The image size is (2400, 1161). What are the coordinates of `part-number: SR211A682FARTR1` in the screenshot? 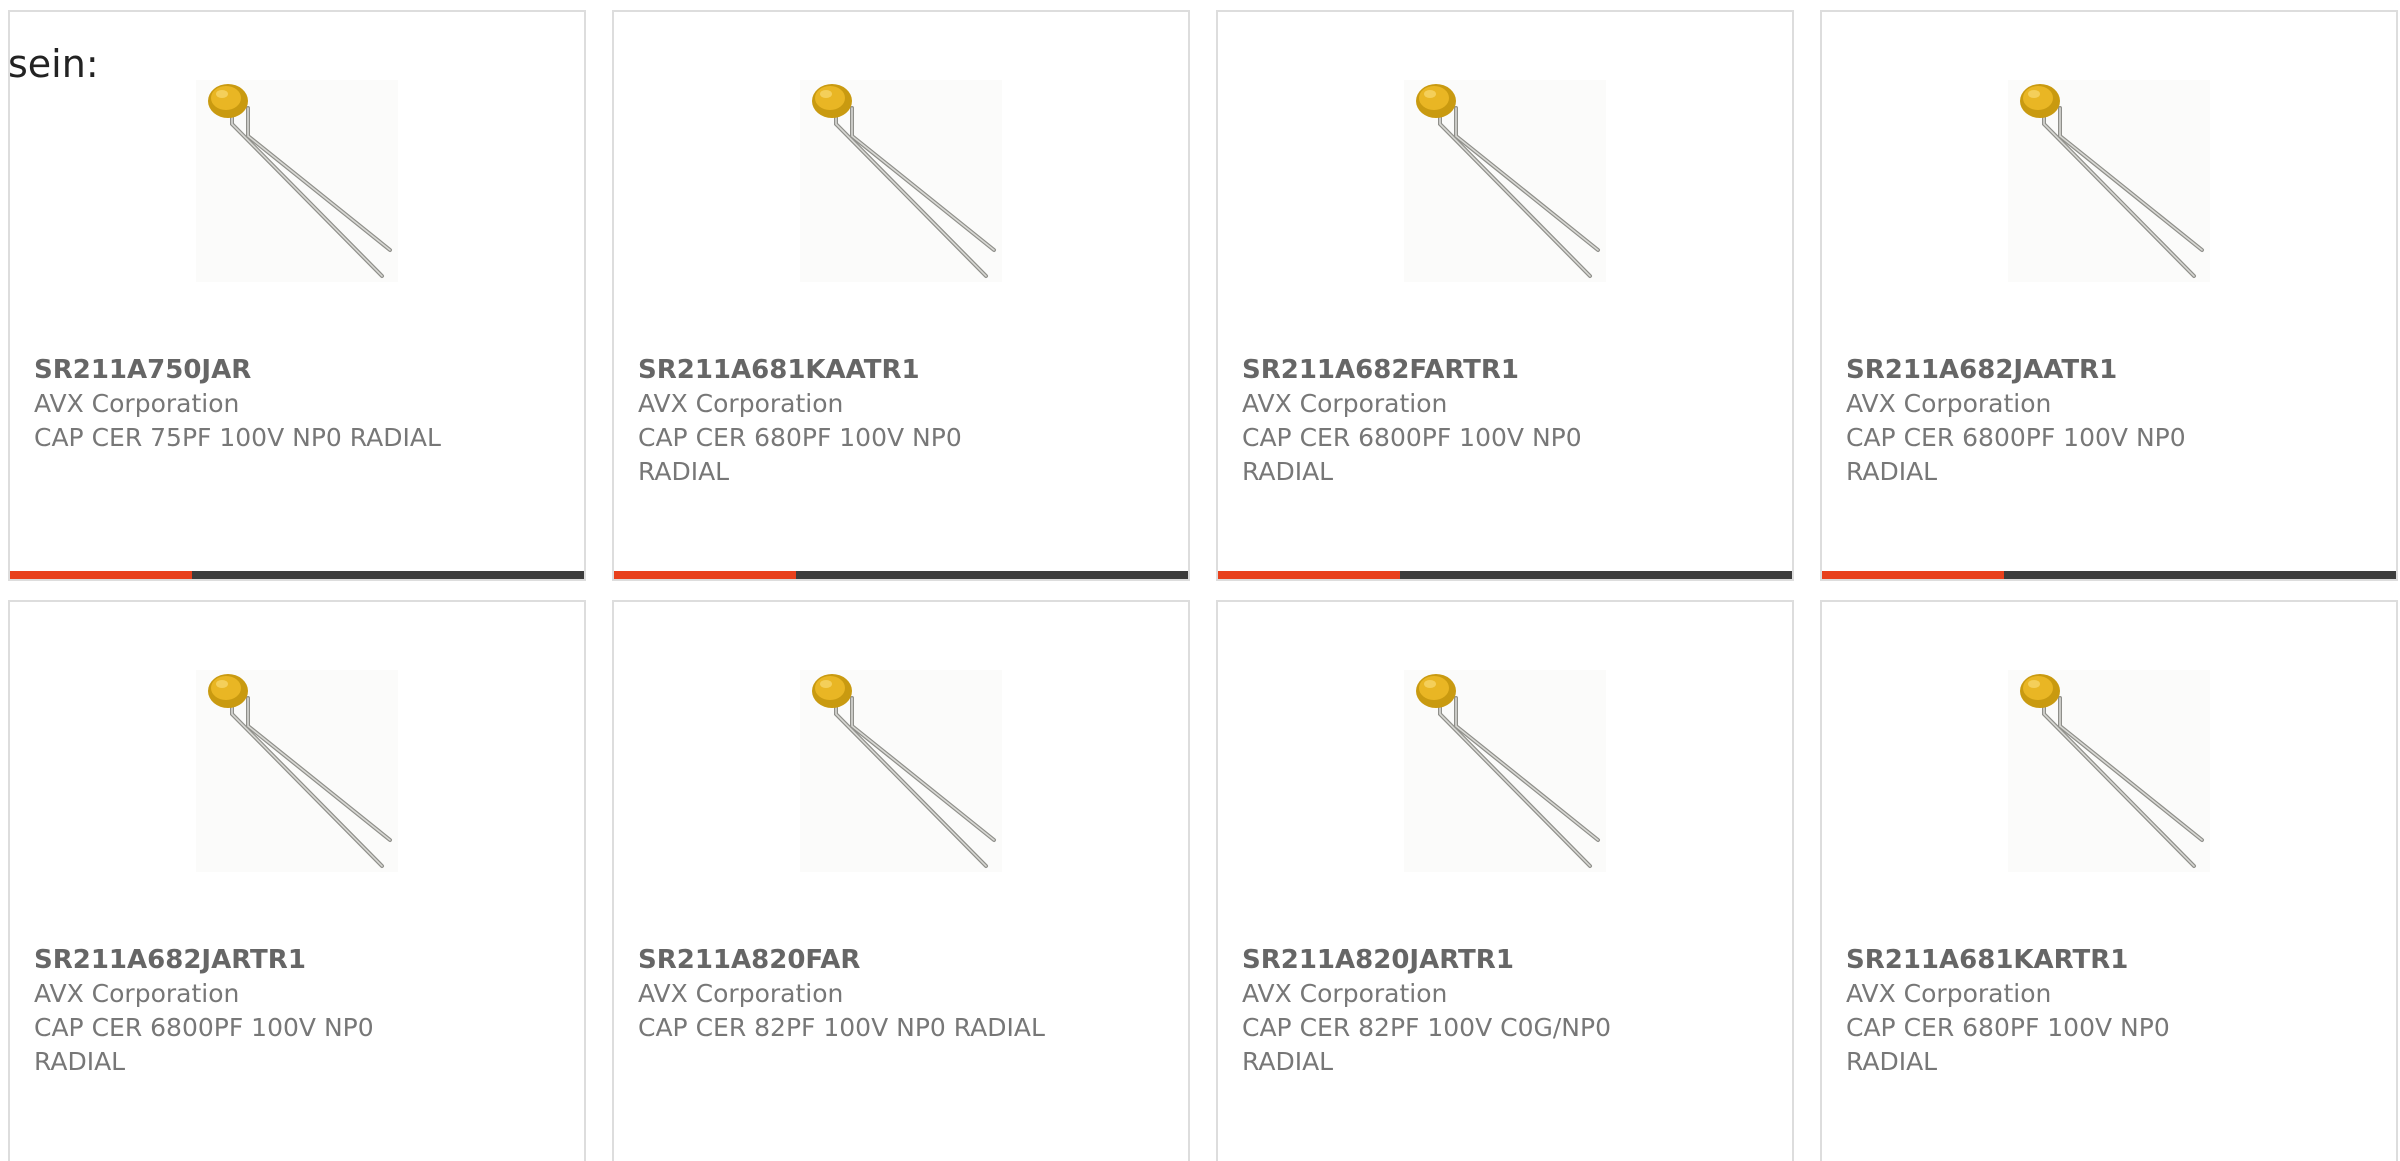 It's located at (1380, 370).